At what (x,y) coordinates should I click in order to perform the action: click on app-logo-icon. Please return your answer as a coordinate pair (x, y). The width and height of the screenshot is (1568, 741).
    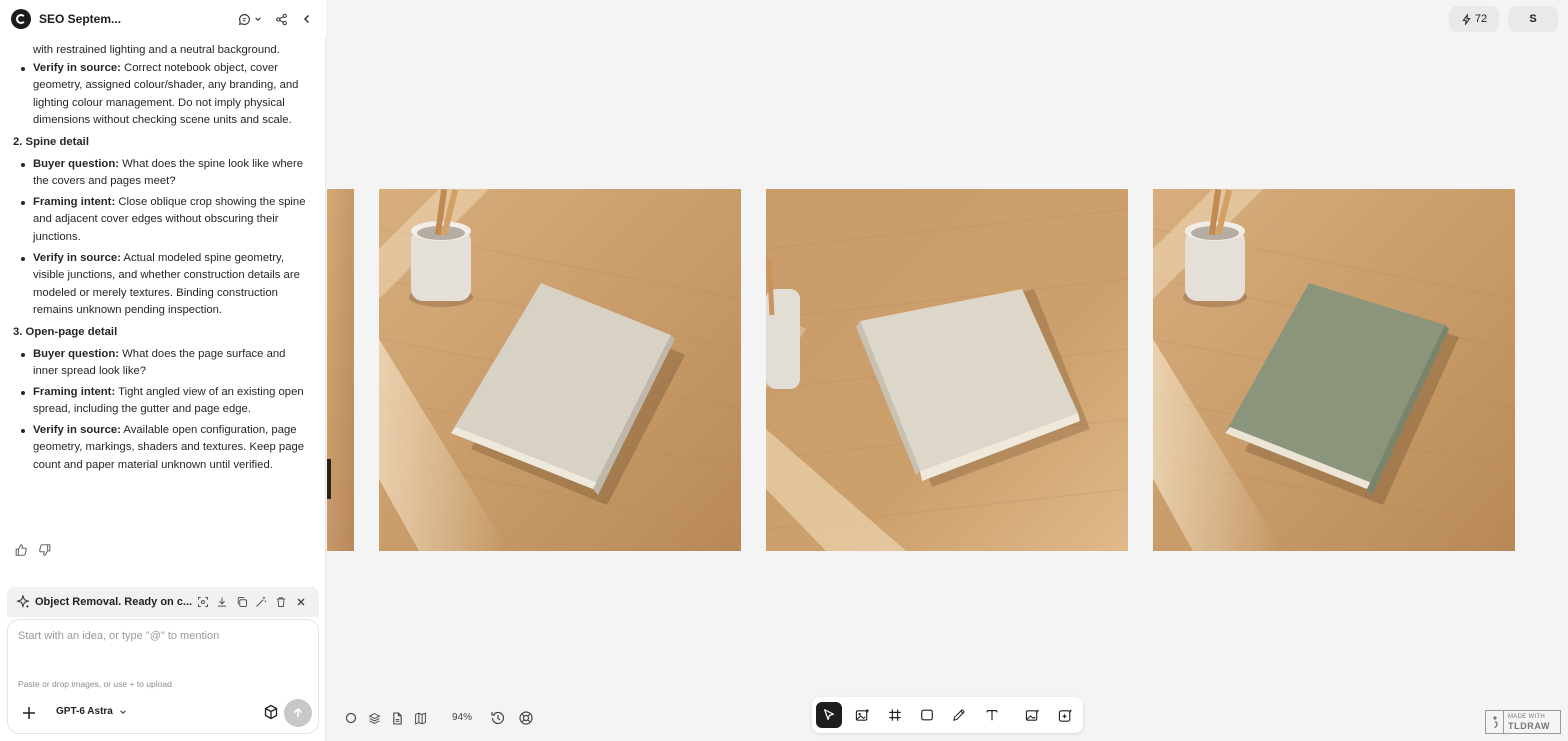
    Looking at the image, I should click on (21, 19).